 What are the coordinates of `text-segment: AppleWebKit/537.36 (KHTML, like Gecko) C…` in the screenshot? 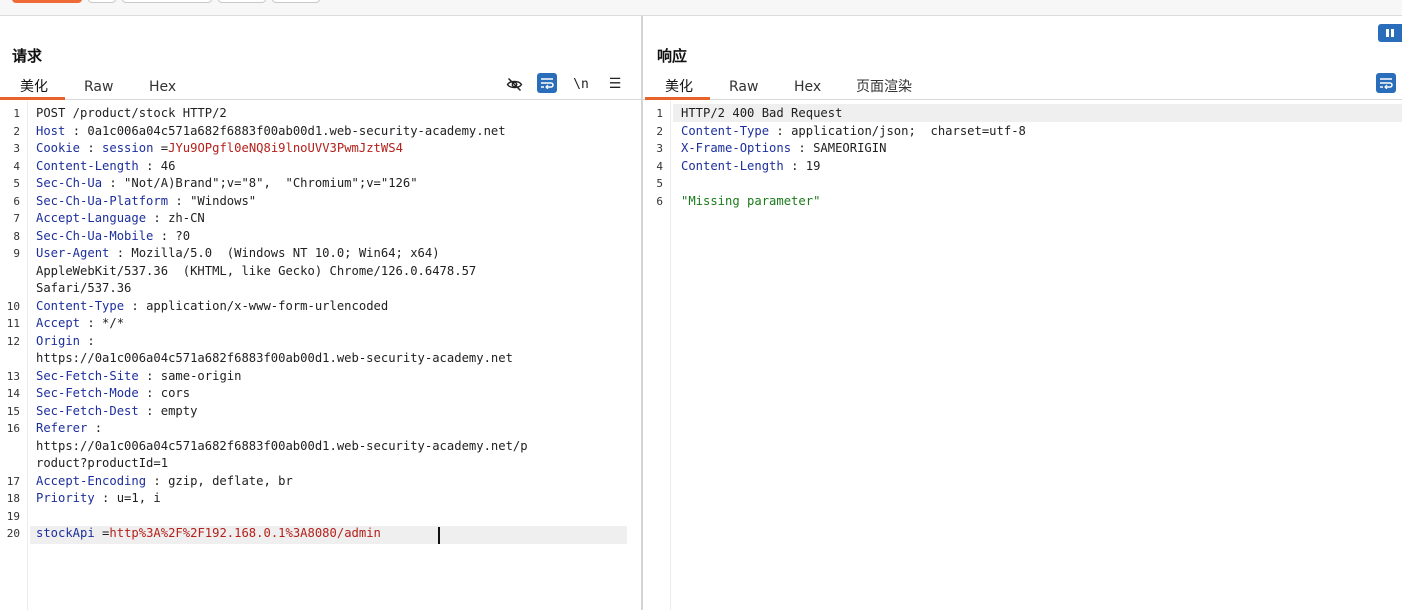 It's located at (256, 270).